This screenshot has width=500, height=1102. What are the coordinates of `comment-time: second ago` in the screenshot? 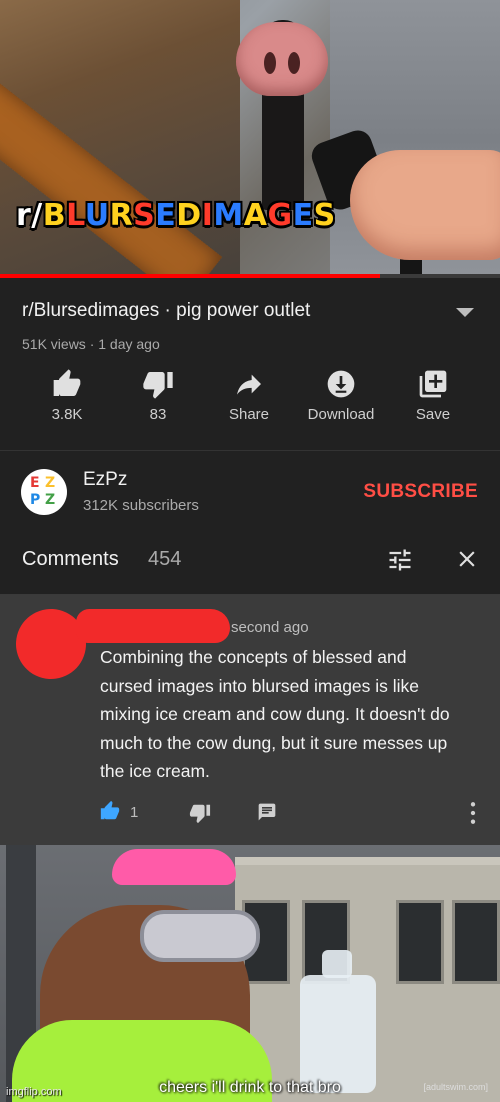 It's located at (270, 627).